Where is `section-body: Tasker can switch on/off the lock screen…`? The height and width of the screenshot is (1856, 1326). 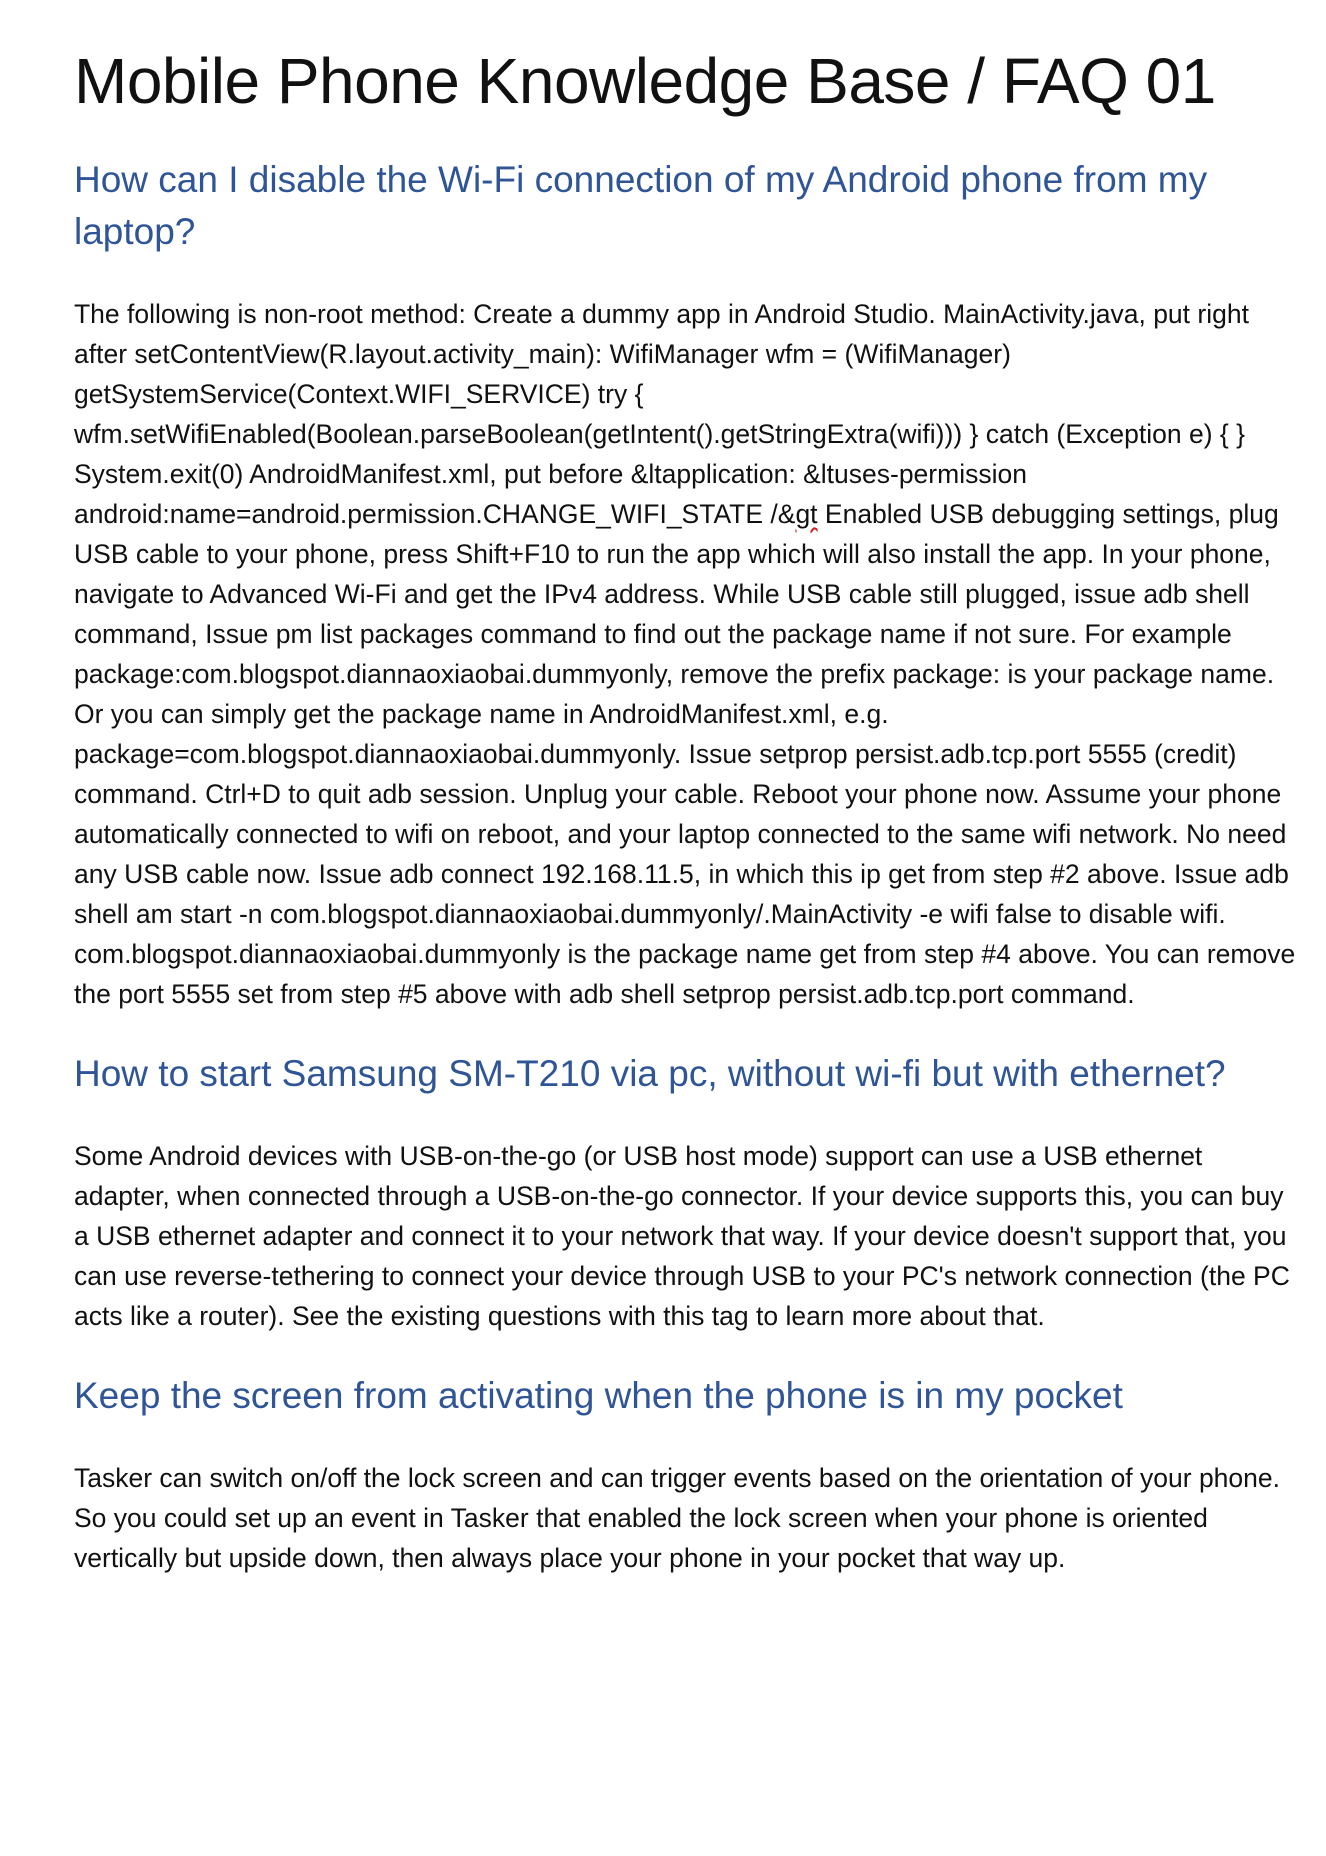
section-body: Tasker can switch on/off the lock screen… is located at coordinates (677, 1518).